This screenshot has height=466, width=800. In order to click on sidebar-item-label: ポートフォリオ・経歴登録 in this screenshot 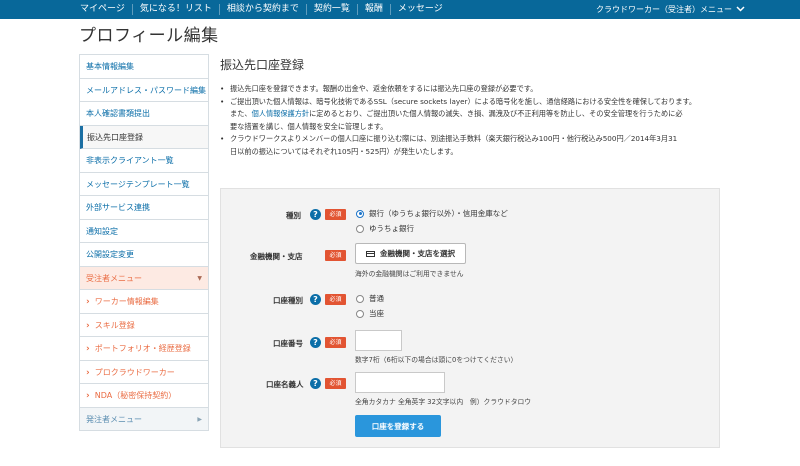, I will do `click(142, 348)`.